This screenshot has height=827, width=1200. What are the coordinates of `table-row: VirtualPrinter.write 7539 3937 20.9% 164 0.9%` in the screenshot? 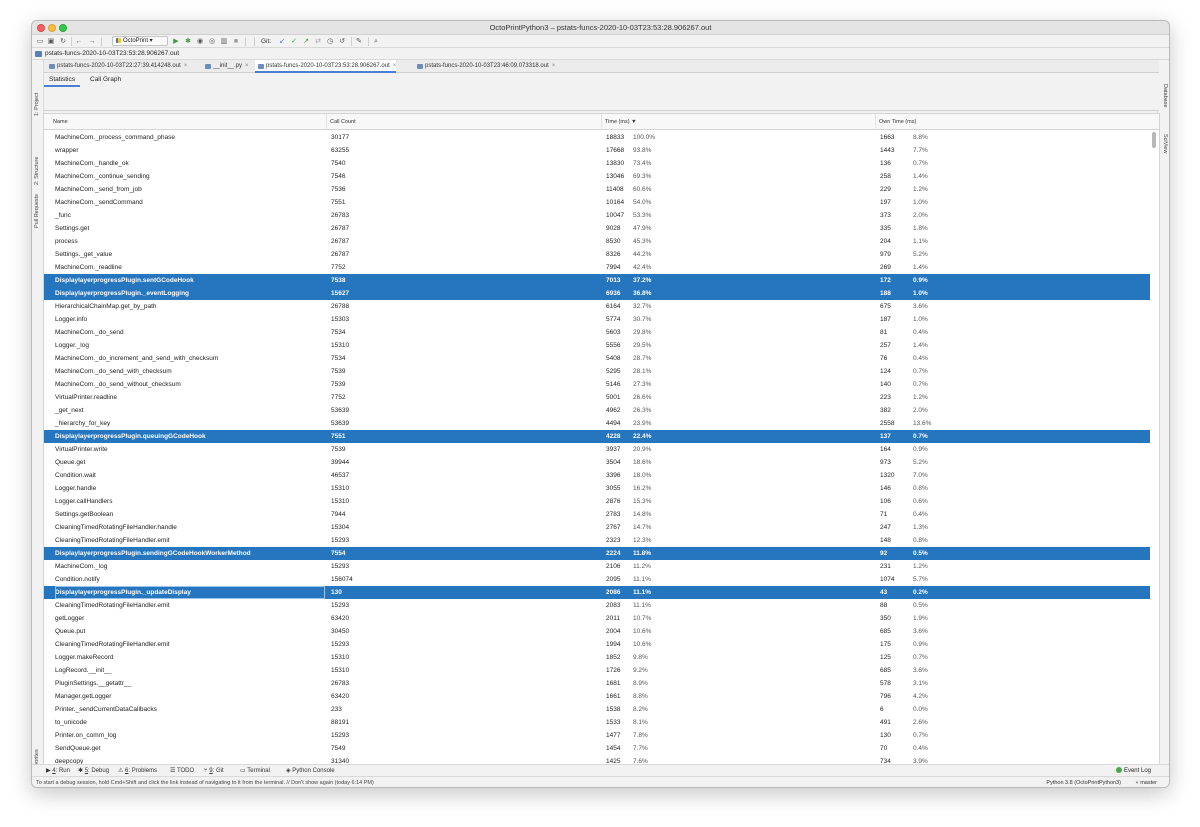 It's located at (597, 449).